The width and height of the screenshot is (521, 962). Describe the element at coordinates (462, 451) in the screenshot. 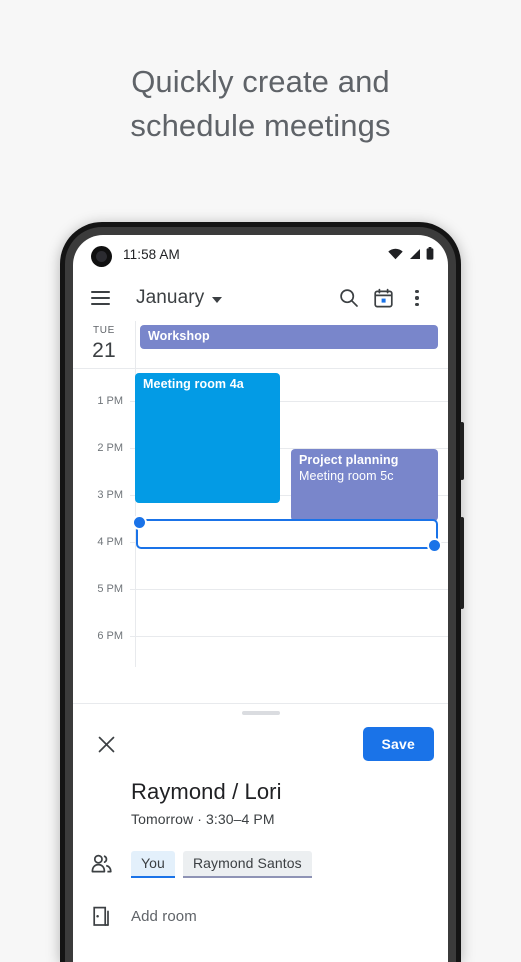

I see `phone-volume-button` at that location.